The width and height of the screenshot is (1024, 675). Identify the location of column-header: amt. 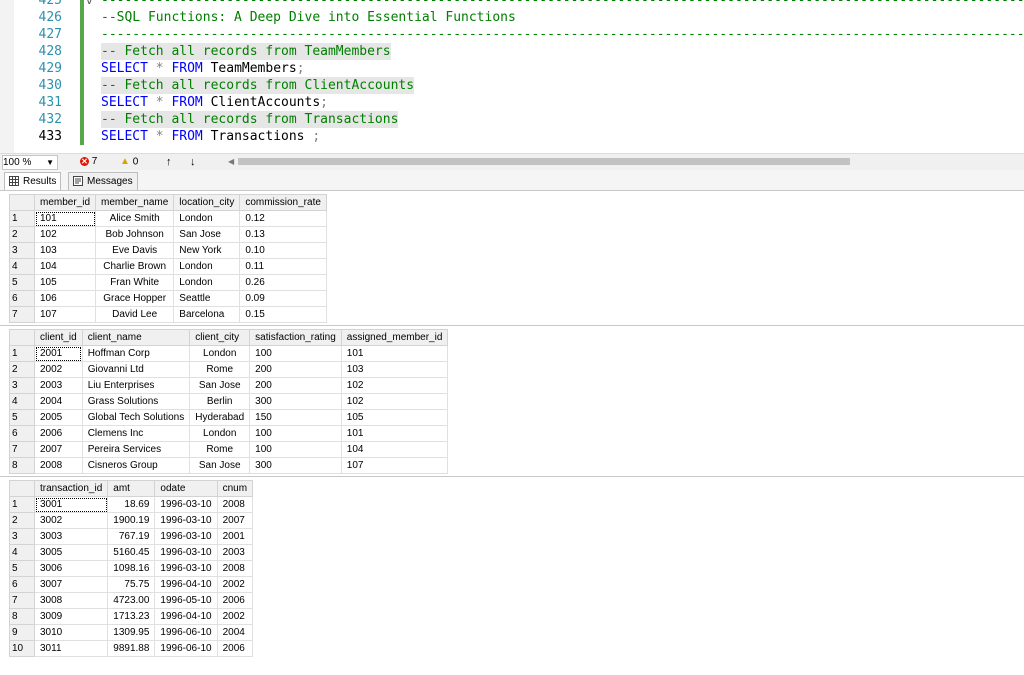
(131, 488).